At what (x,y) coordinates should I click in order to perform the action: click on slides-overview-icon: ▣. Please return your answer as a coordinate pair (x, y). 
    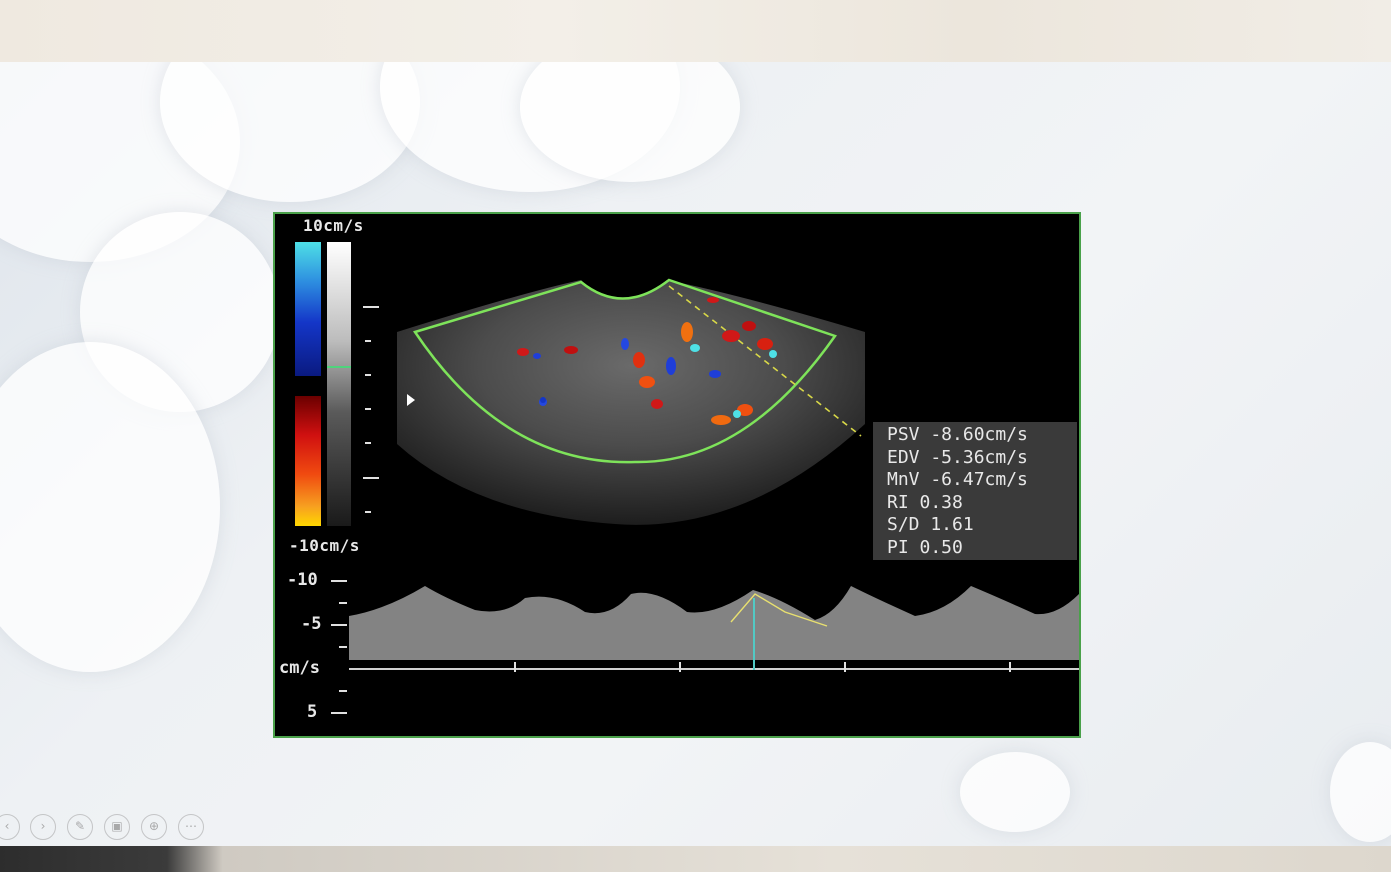
    Looking at the image, I should click on (117, 826).